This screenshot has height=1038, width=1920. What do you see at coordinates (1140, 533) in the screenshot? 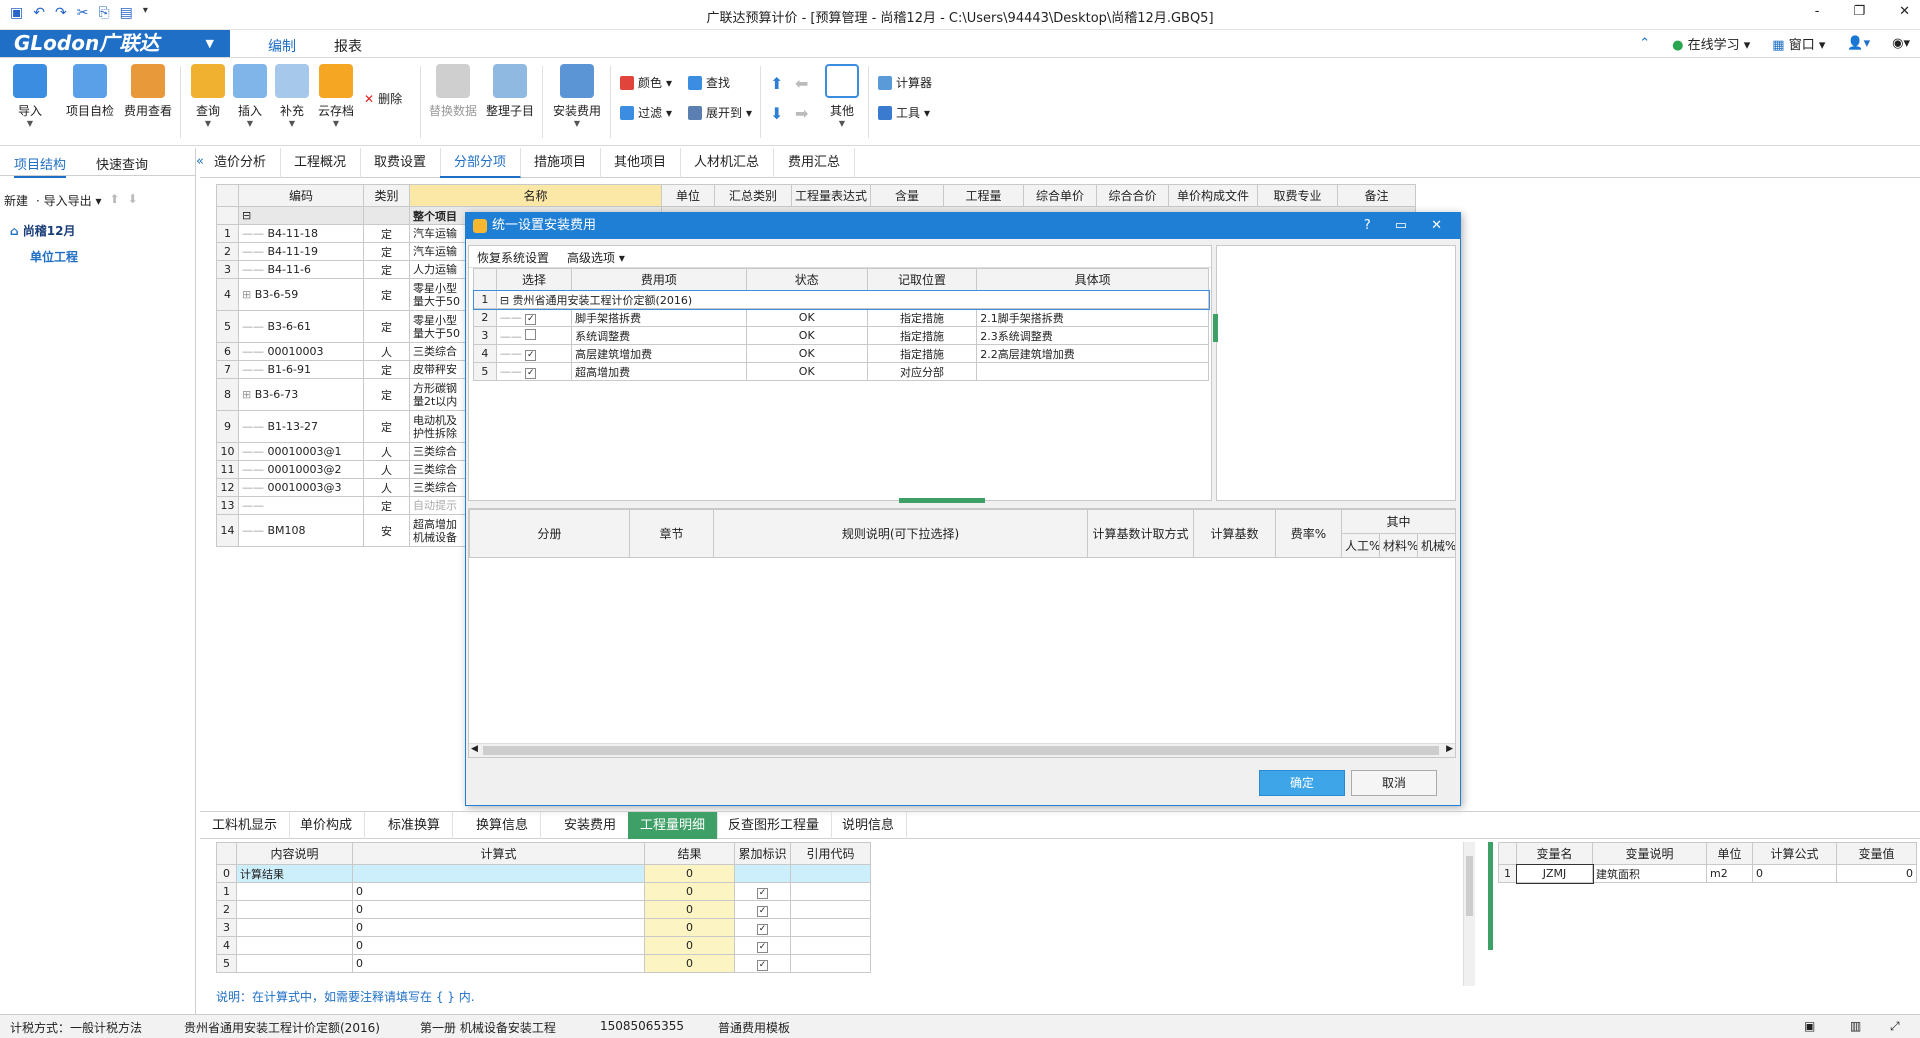
I see `col-base-method: 计算基数计取方式` at bounding box center [1140, 533].